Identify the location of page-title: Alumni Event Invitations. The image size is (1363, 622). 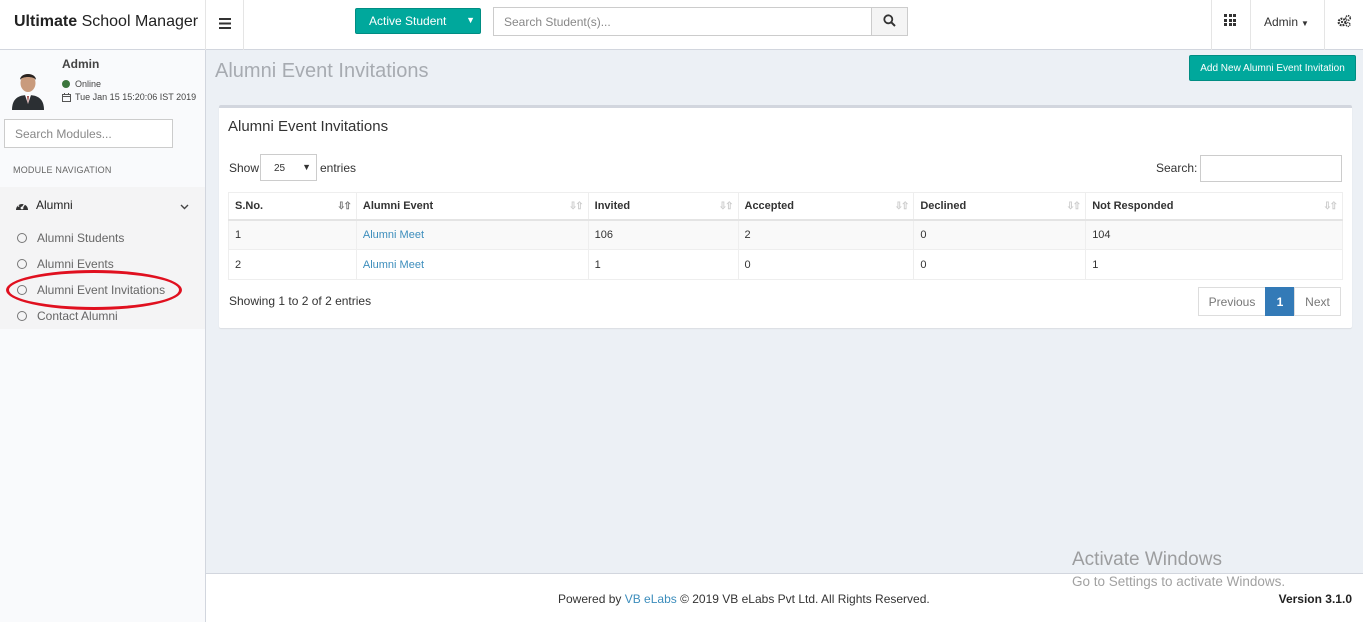
(322, 71).